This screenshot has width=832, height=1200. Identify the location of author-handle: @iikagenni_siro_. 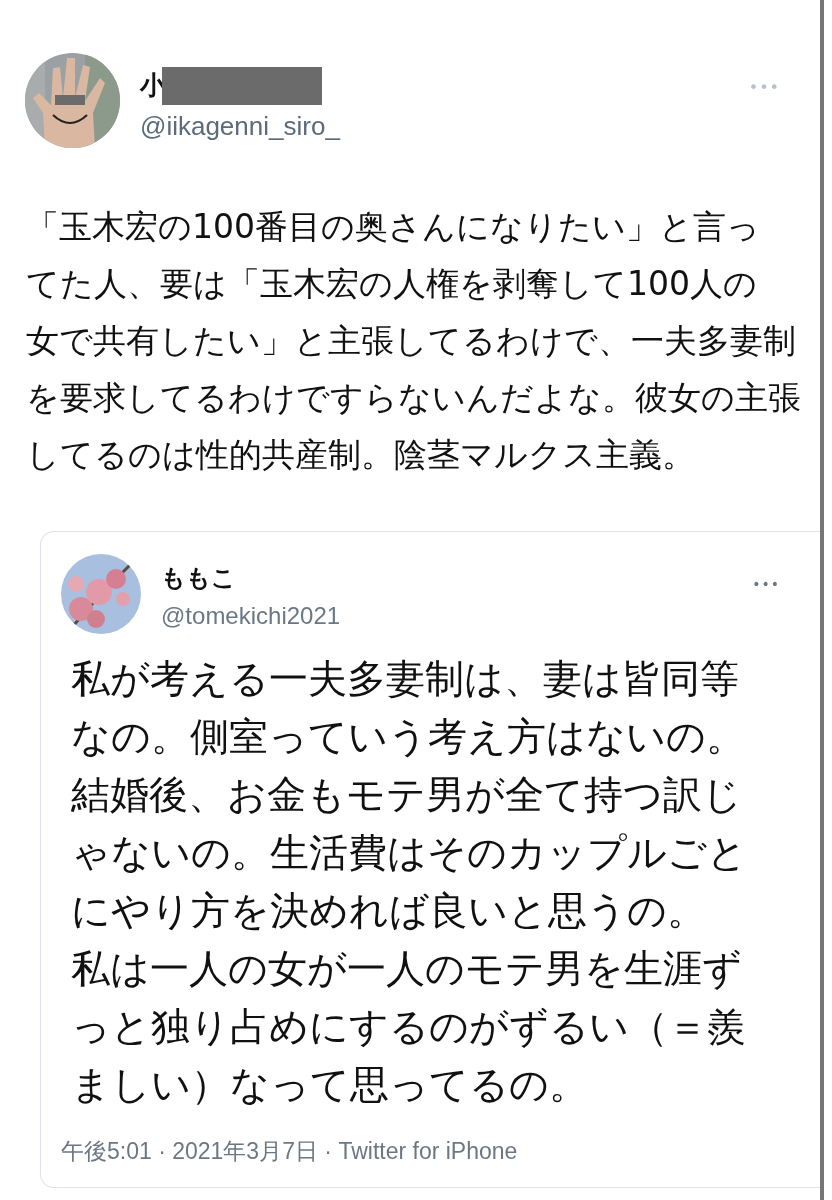
(241, 126).